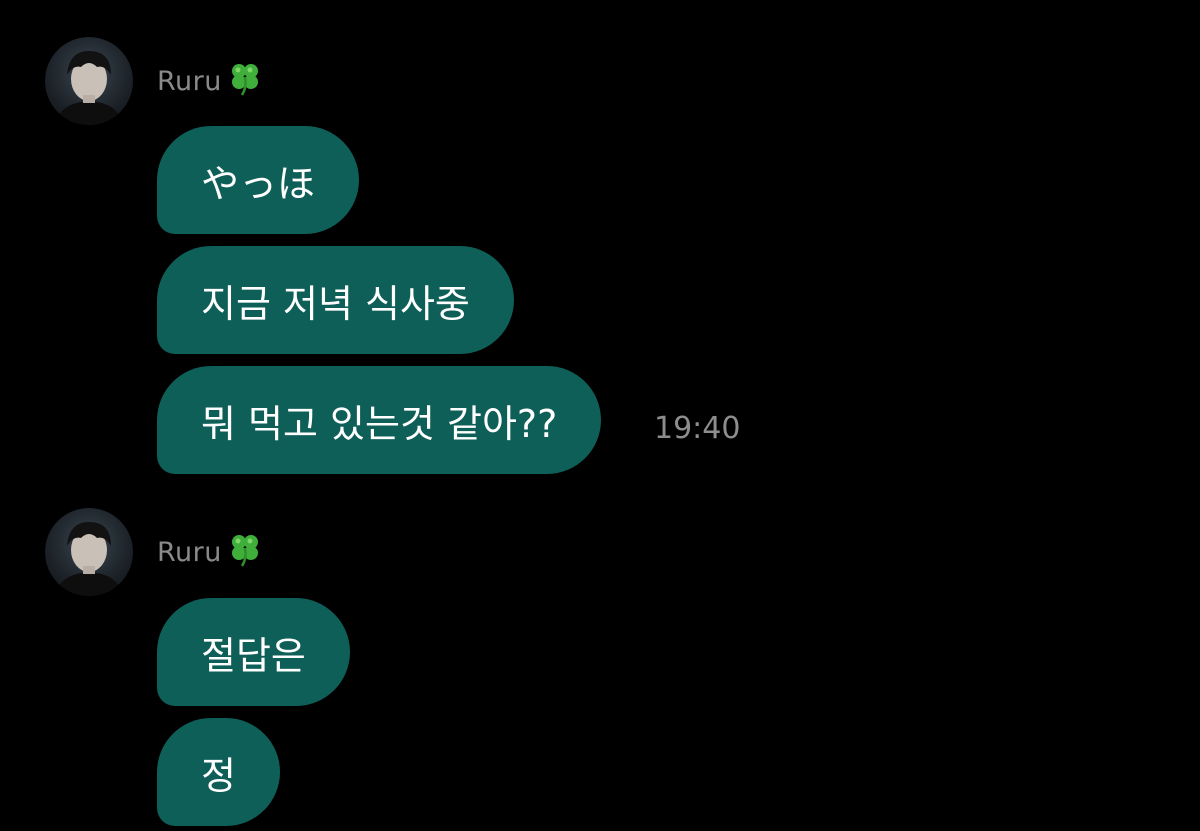 The width and height of the screenshot is (1200, 831). I want to click on message-timestamp: 19:40, so click(697, 428).